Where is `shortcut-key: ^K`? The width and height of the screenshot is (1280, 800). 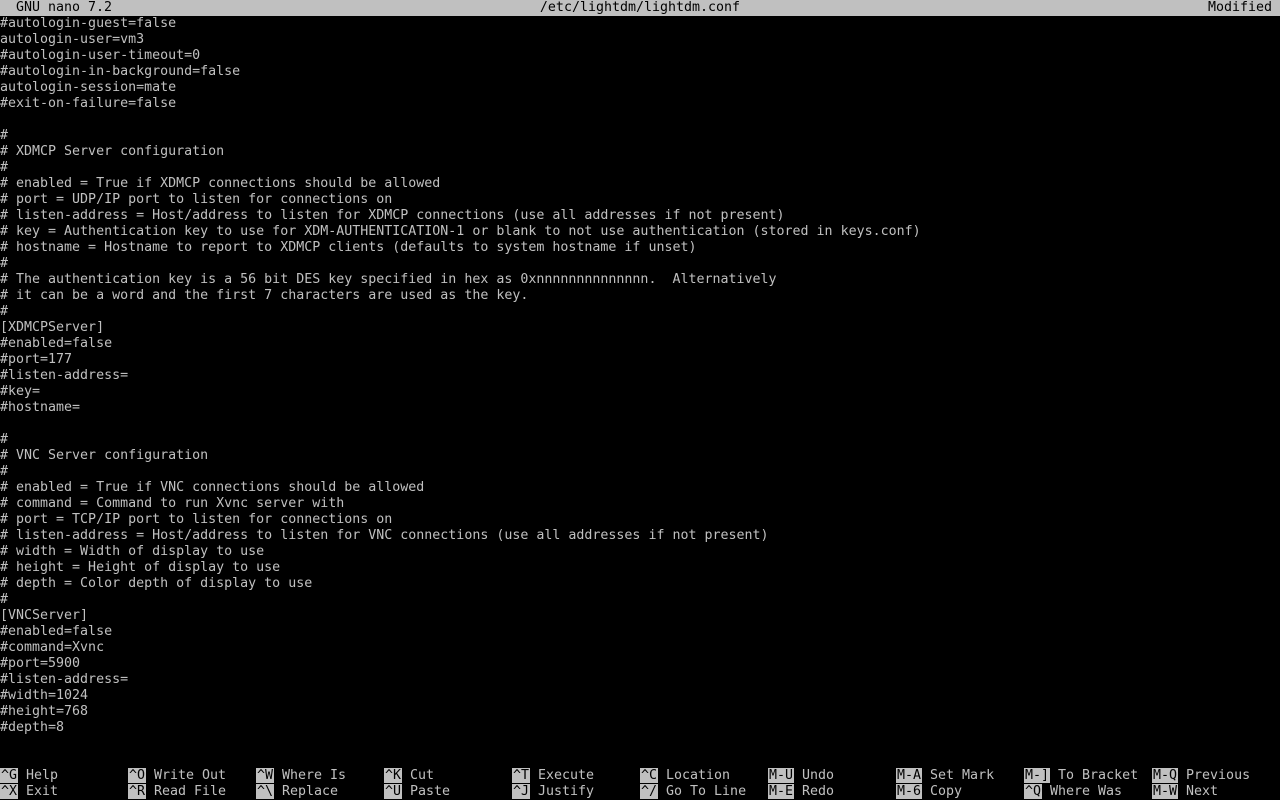 shortcut-key: ^K is located at coordinates (393, 775).